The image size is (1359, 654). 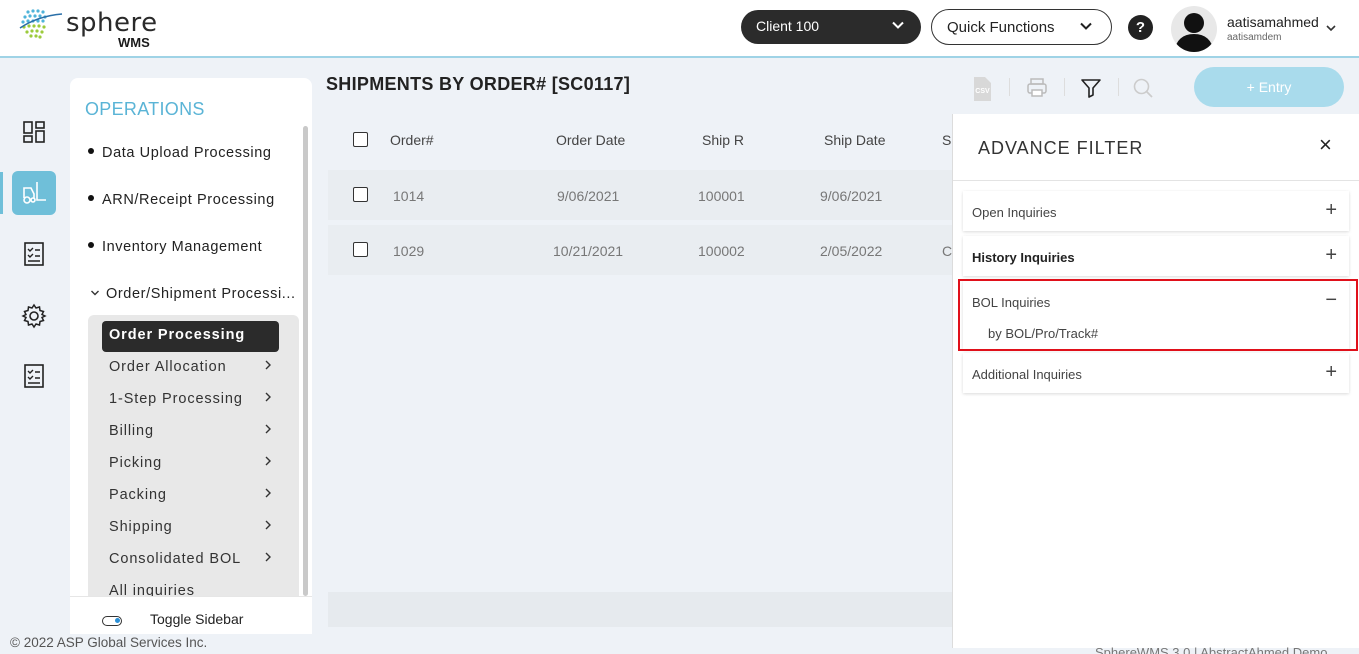 I want to click on accordion-history-inquiries: History Inquiries +, so click(x=1156, y=256).